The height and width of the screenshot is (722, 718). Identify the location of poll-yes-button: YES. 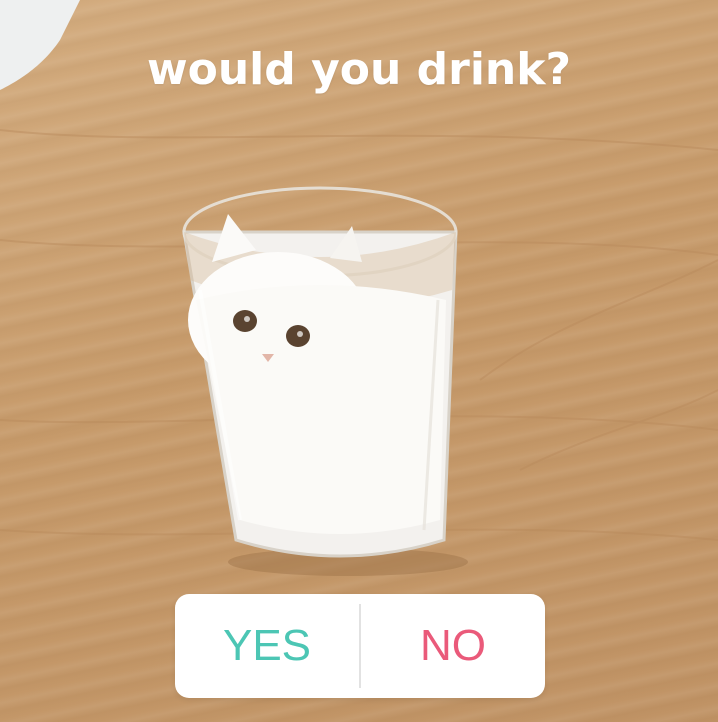
(267, 646).